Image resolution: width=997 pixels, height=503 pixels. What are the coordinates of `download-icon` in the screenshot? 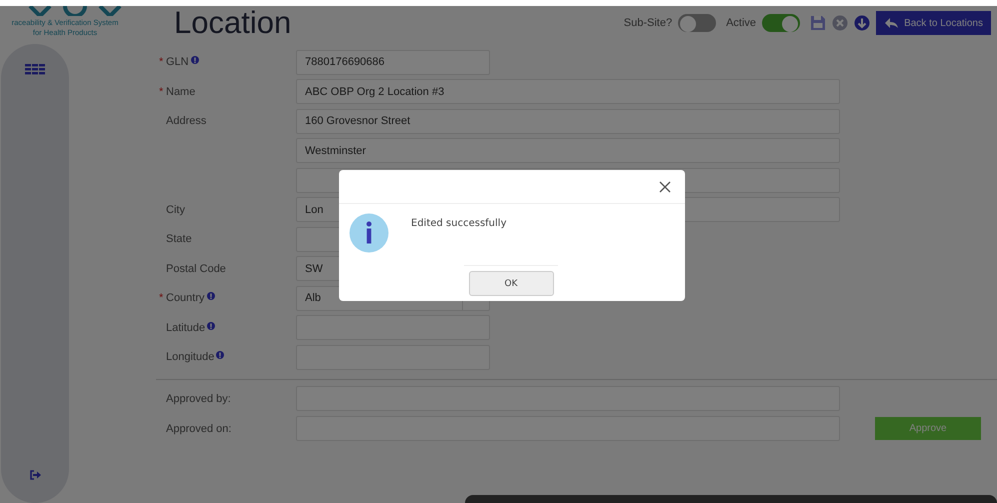 It's located at (862, 23).